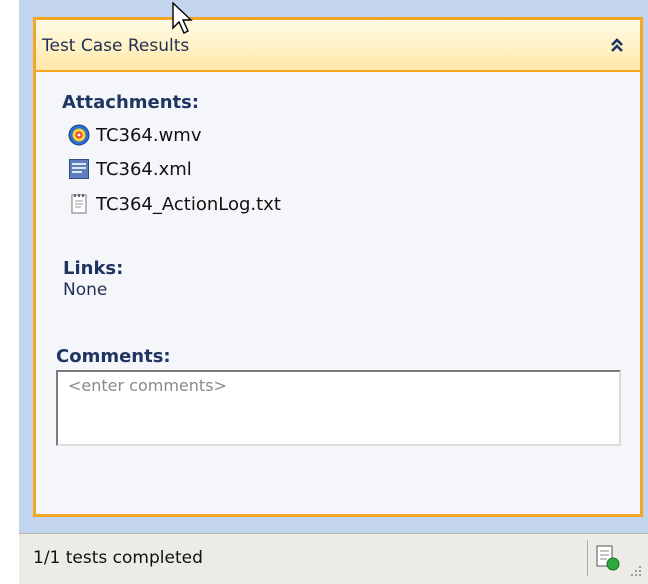  I want to click on attachment-item-txt: TC364_ActionLog.txt, so click(174, 204).